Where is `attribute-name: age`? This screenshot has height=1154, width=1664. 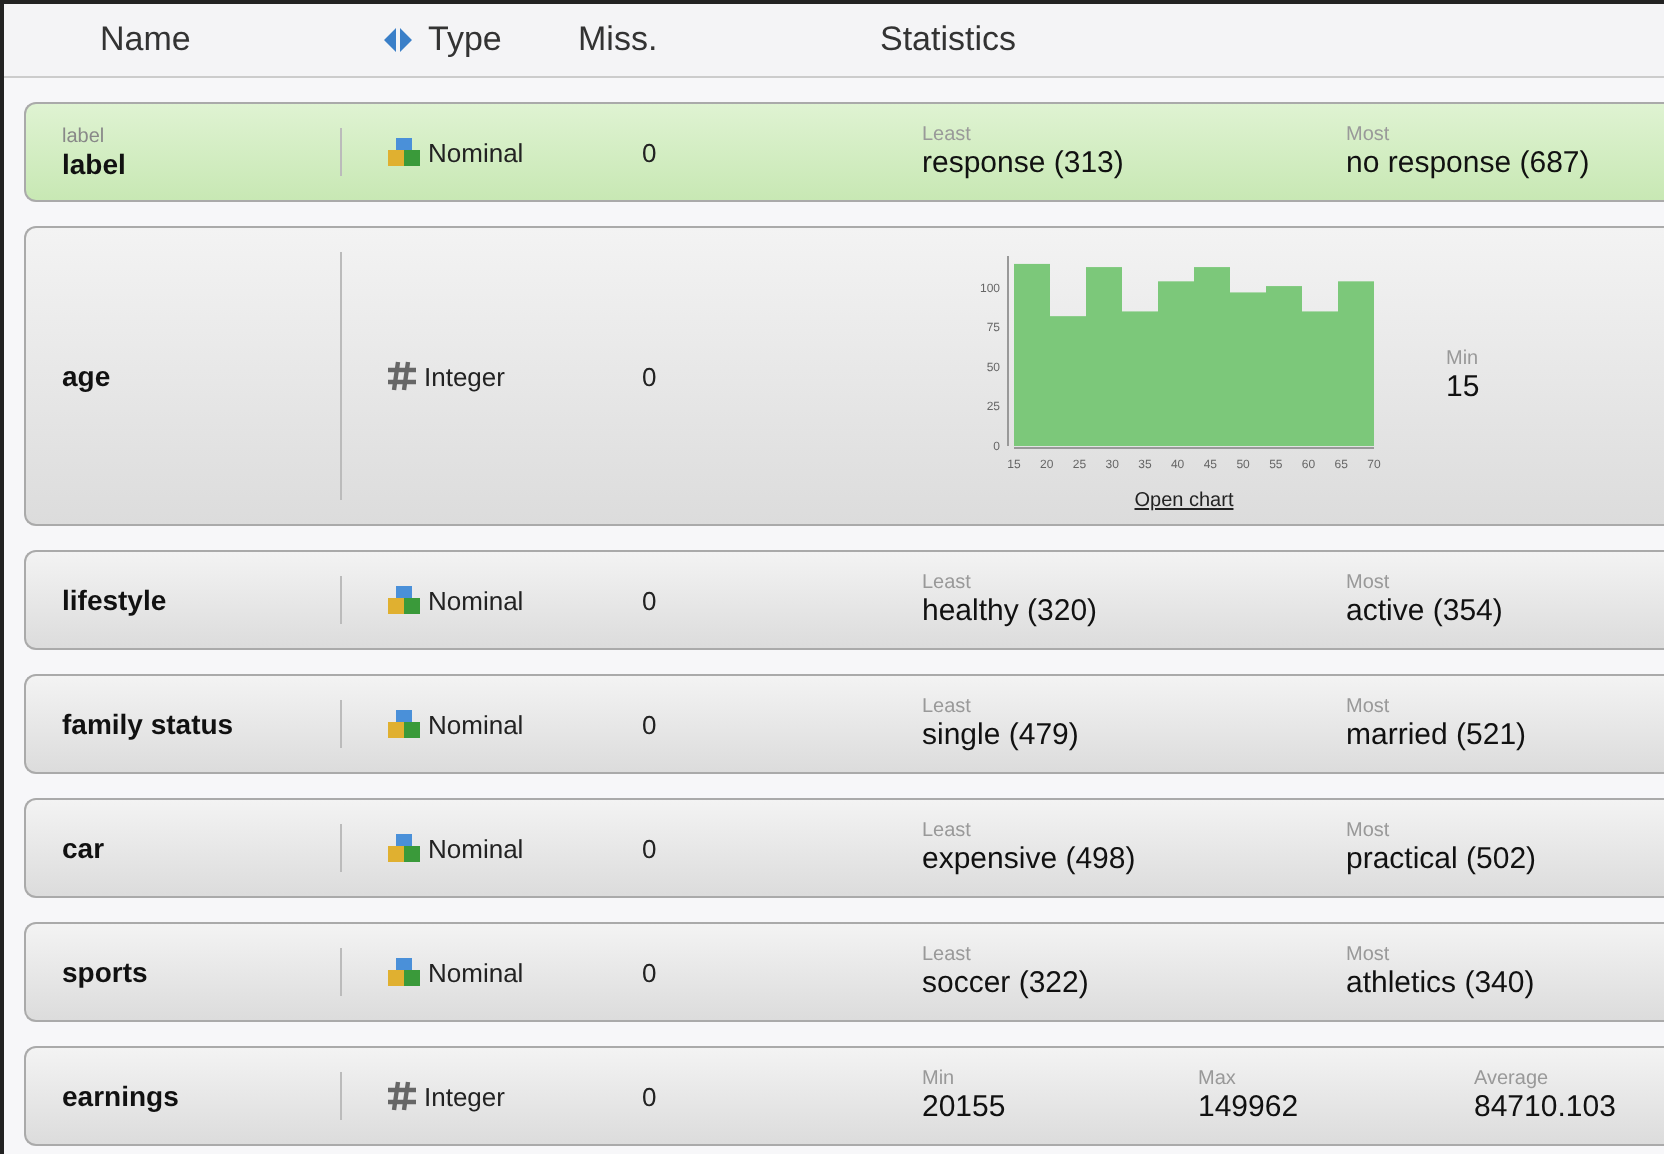 attribute-name: age is located at coordinates (87, 376).